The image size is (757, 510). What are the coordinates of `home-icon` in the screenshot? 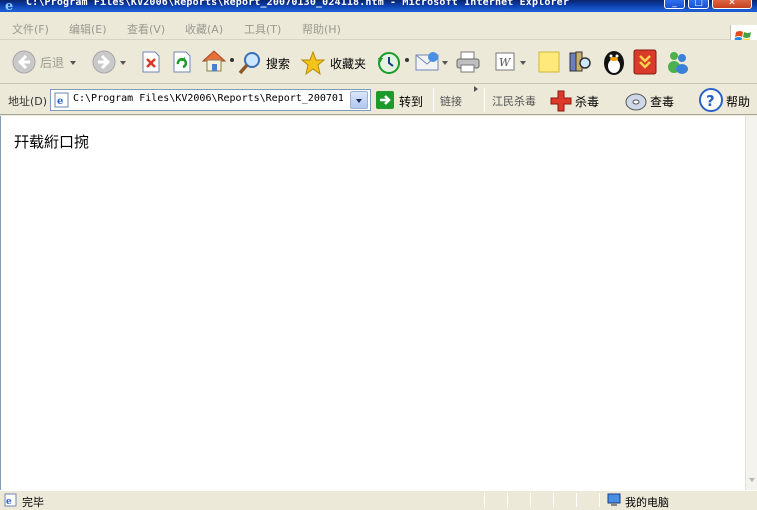 It's located at (214, 61).